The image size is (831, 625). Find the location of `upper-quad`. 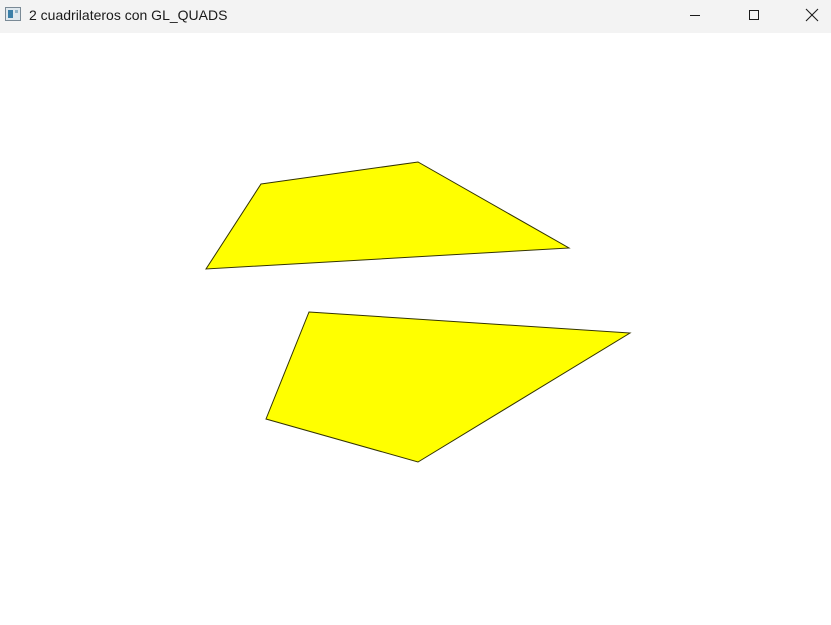

upper-quad is located at coordinates (388, 215).